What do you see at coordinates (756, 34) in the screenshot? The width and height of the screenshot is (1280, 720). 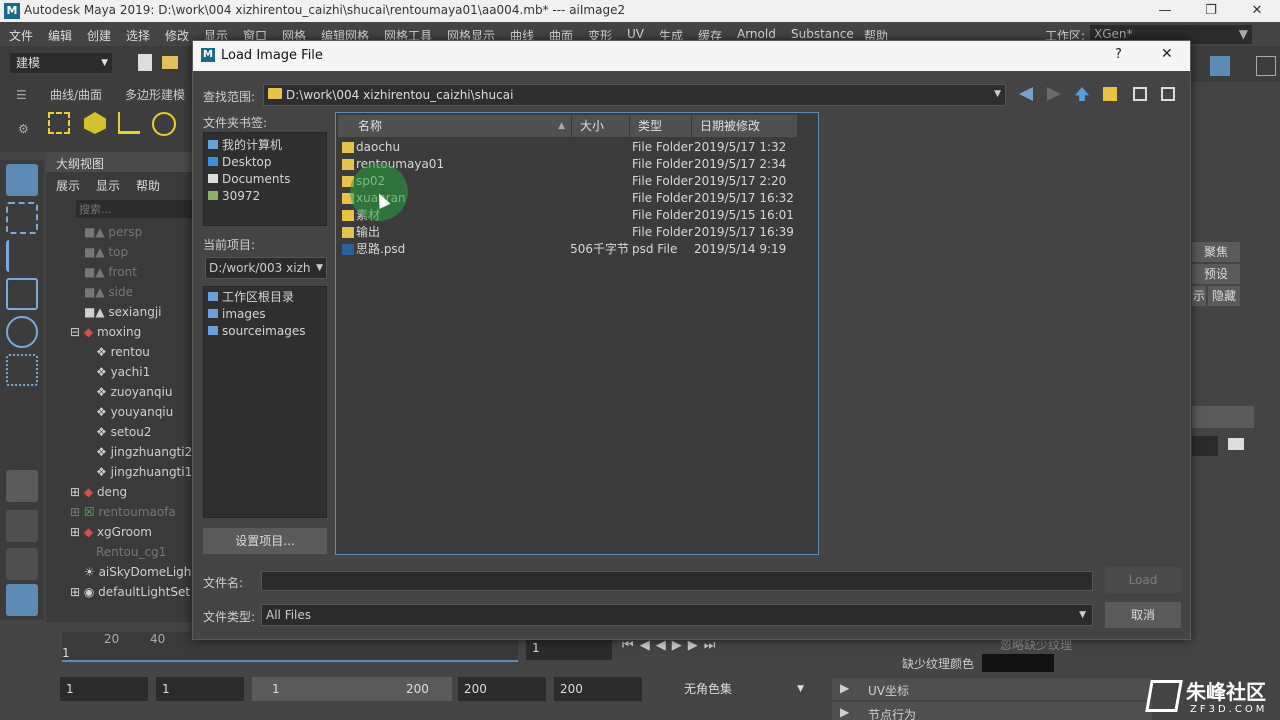 I see `menu-arnold: Arnold` at bounding box center [756, 34].